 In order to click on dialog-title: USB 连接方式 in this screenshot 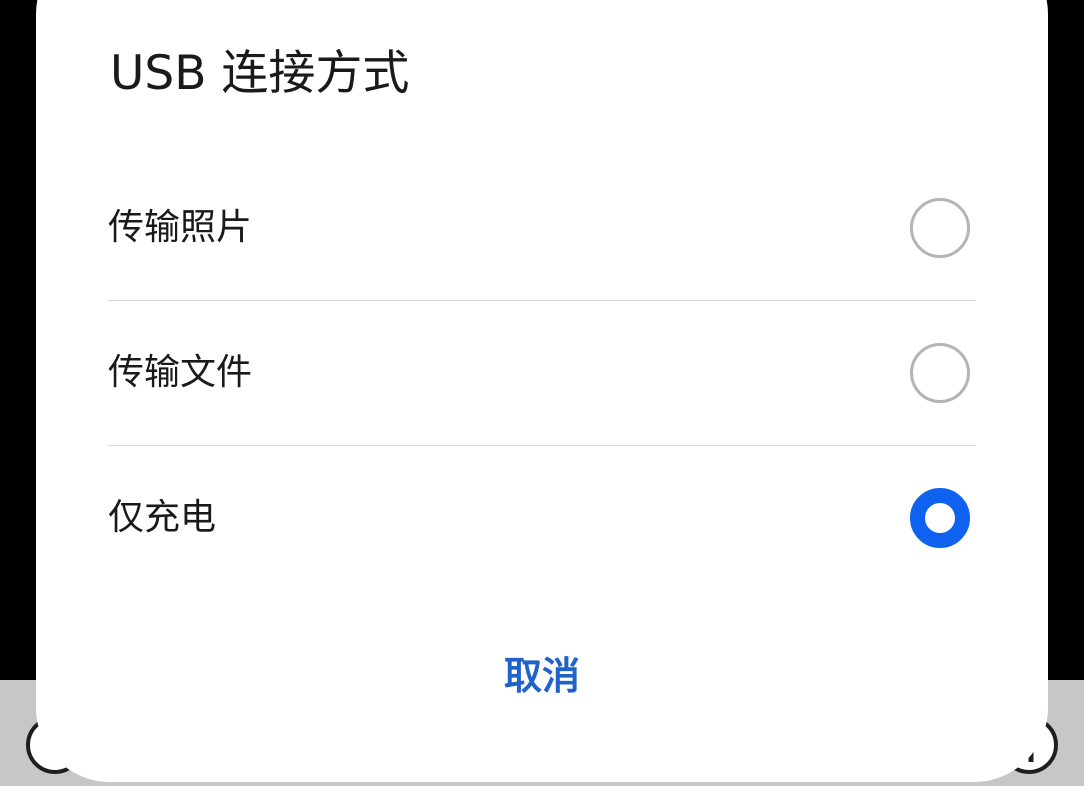, I will do `click(260, 73)`.